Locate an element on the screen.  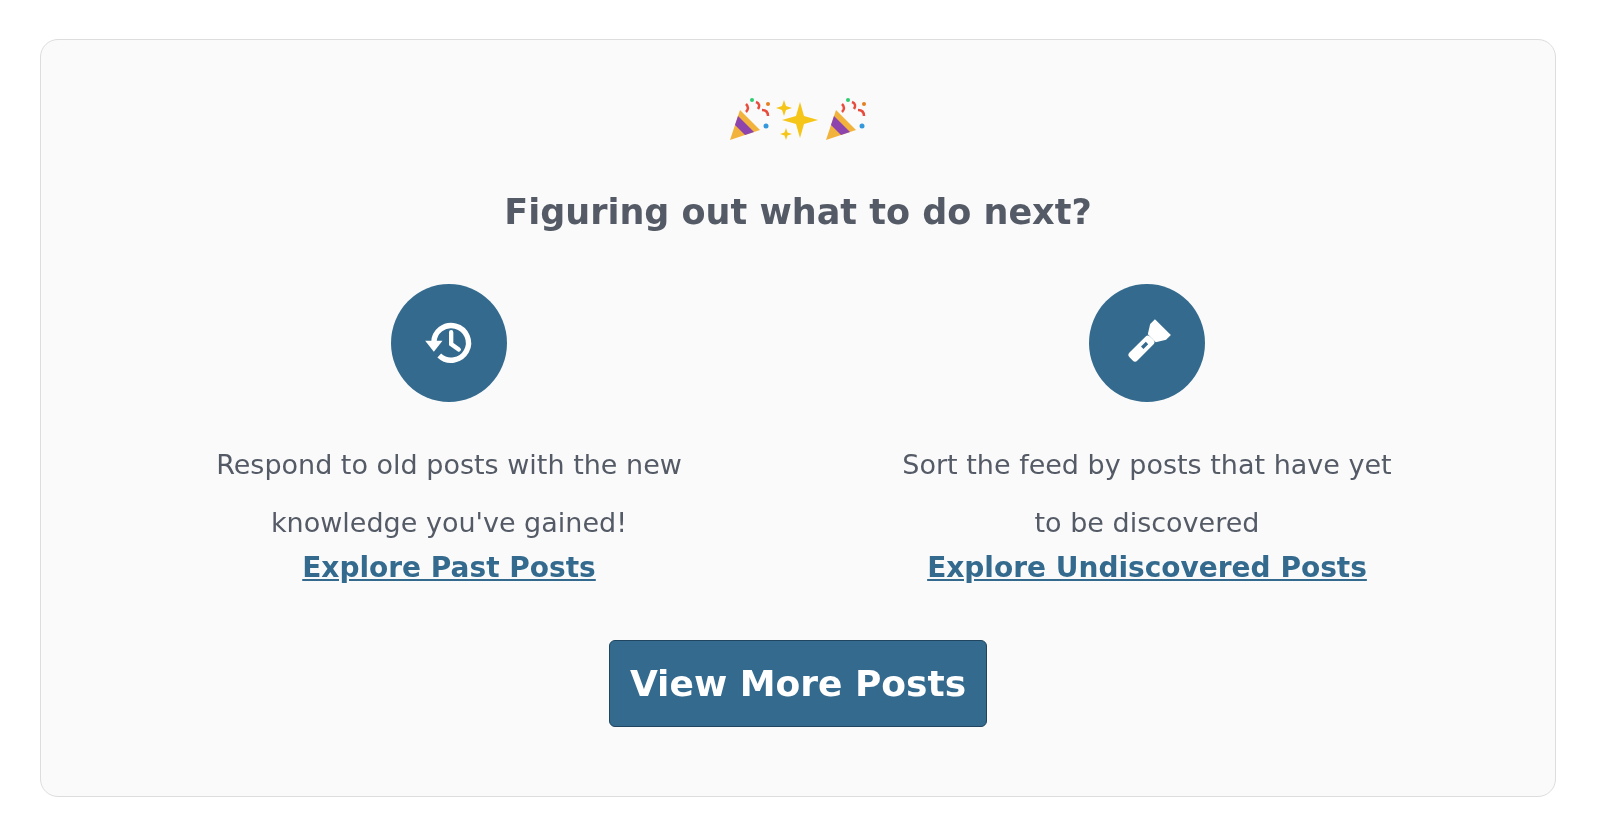
heading: Figuring out what to do next? is located at coordinates (798, 212).